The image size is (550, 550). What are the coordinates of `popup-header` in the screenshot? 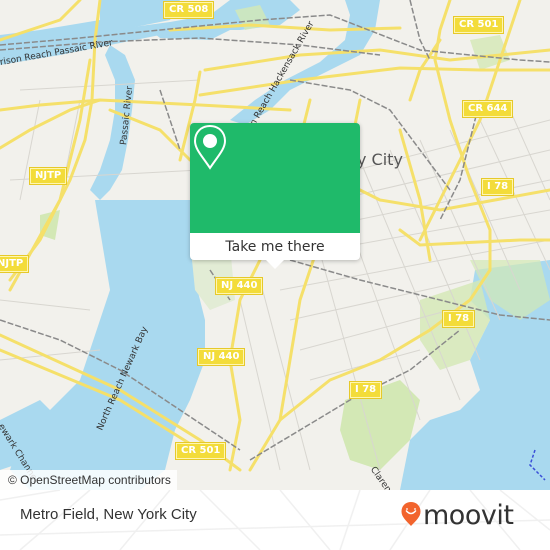 It's located at (275, 178).